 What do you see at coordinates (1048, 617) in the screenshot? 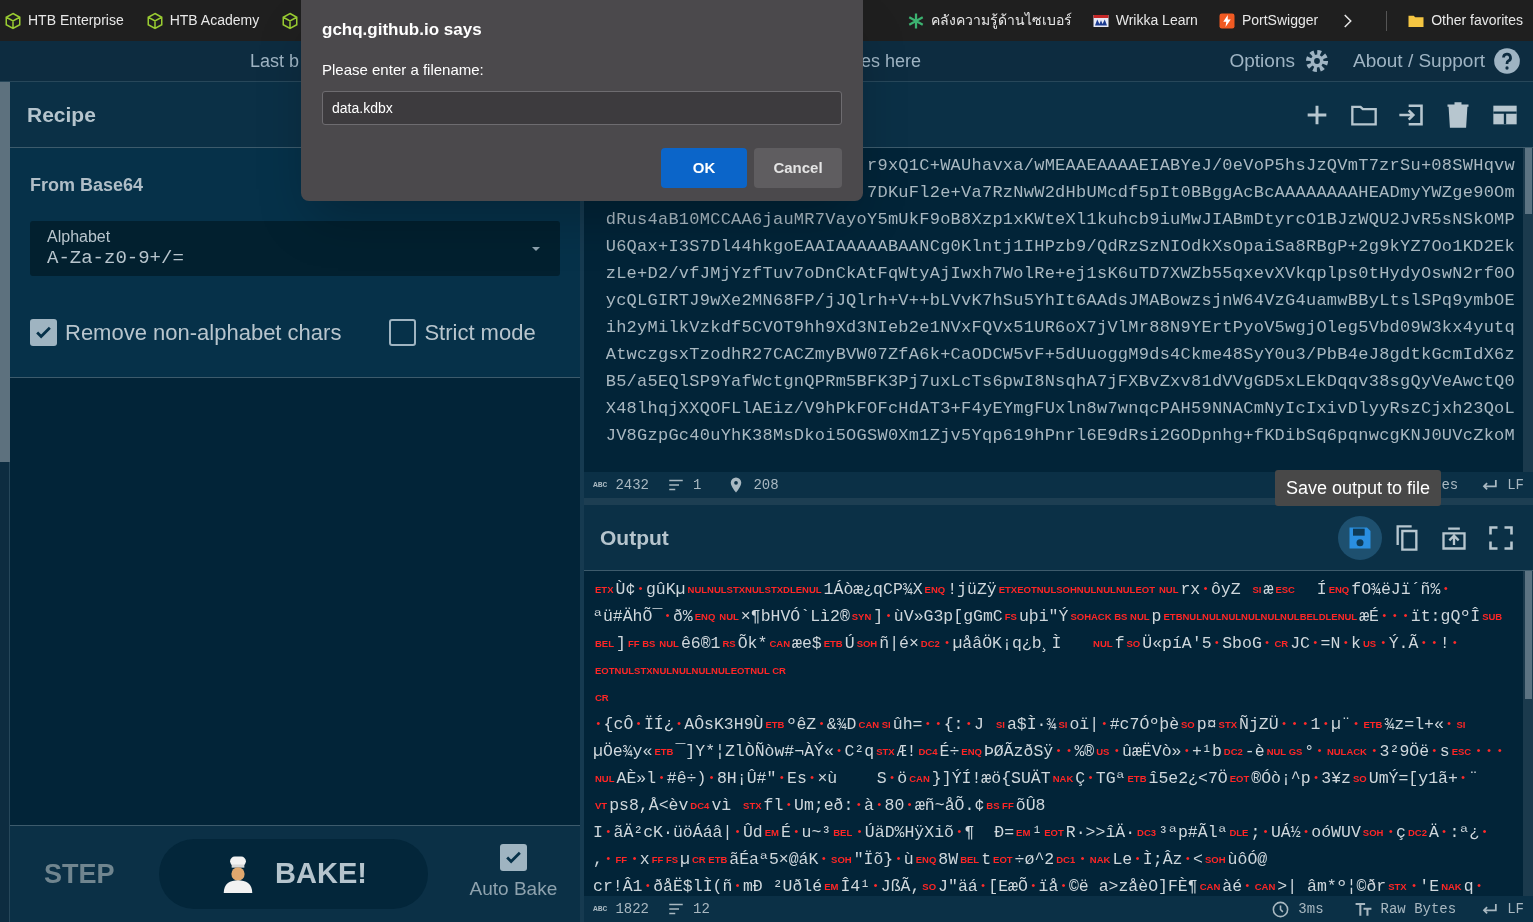
I see `output-line: ªü#ÄhÕ¯•ð%ENQ NUL×¶bHVÓ`Lì2®SYN]•ùV»G3p[gGmC FS uþi"Ý SOHACK BS NUL p ETBNULNULNULNULNULNULBELDLENUL æÉ• • •ït:gQºÎ SUB` at bounding box center [1048, 617].